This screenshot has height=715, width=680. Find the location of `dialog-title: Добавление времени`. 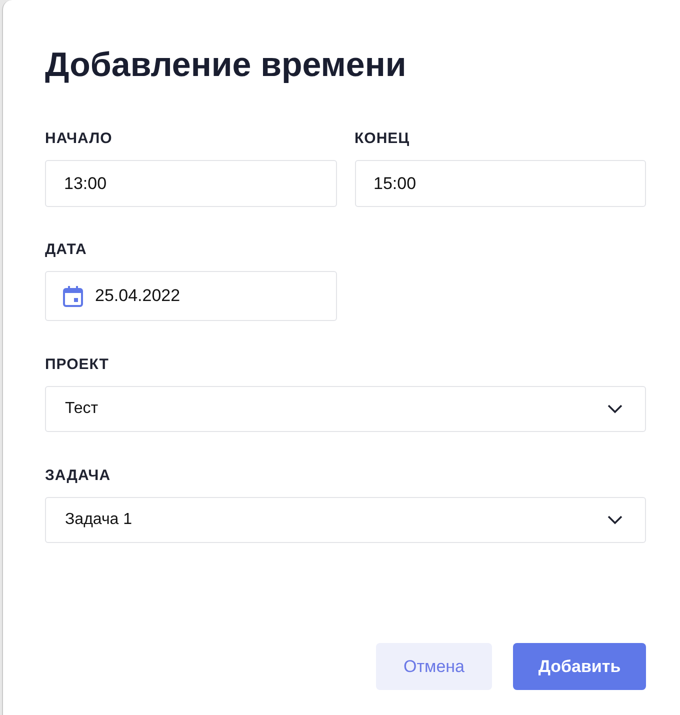

dialog-title: Добавление времени is located at coordinates (225, 65).